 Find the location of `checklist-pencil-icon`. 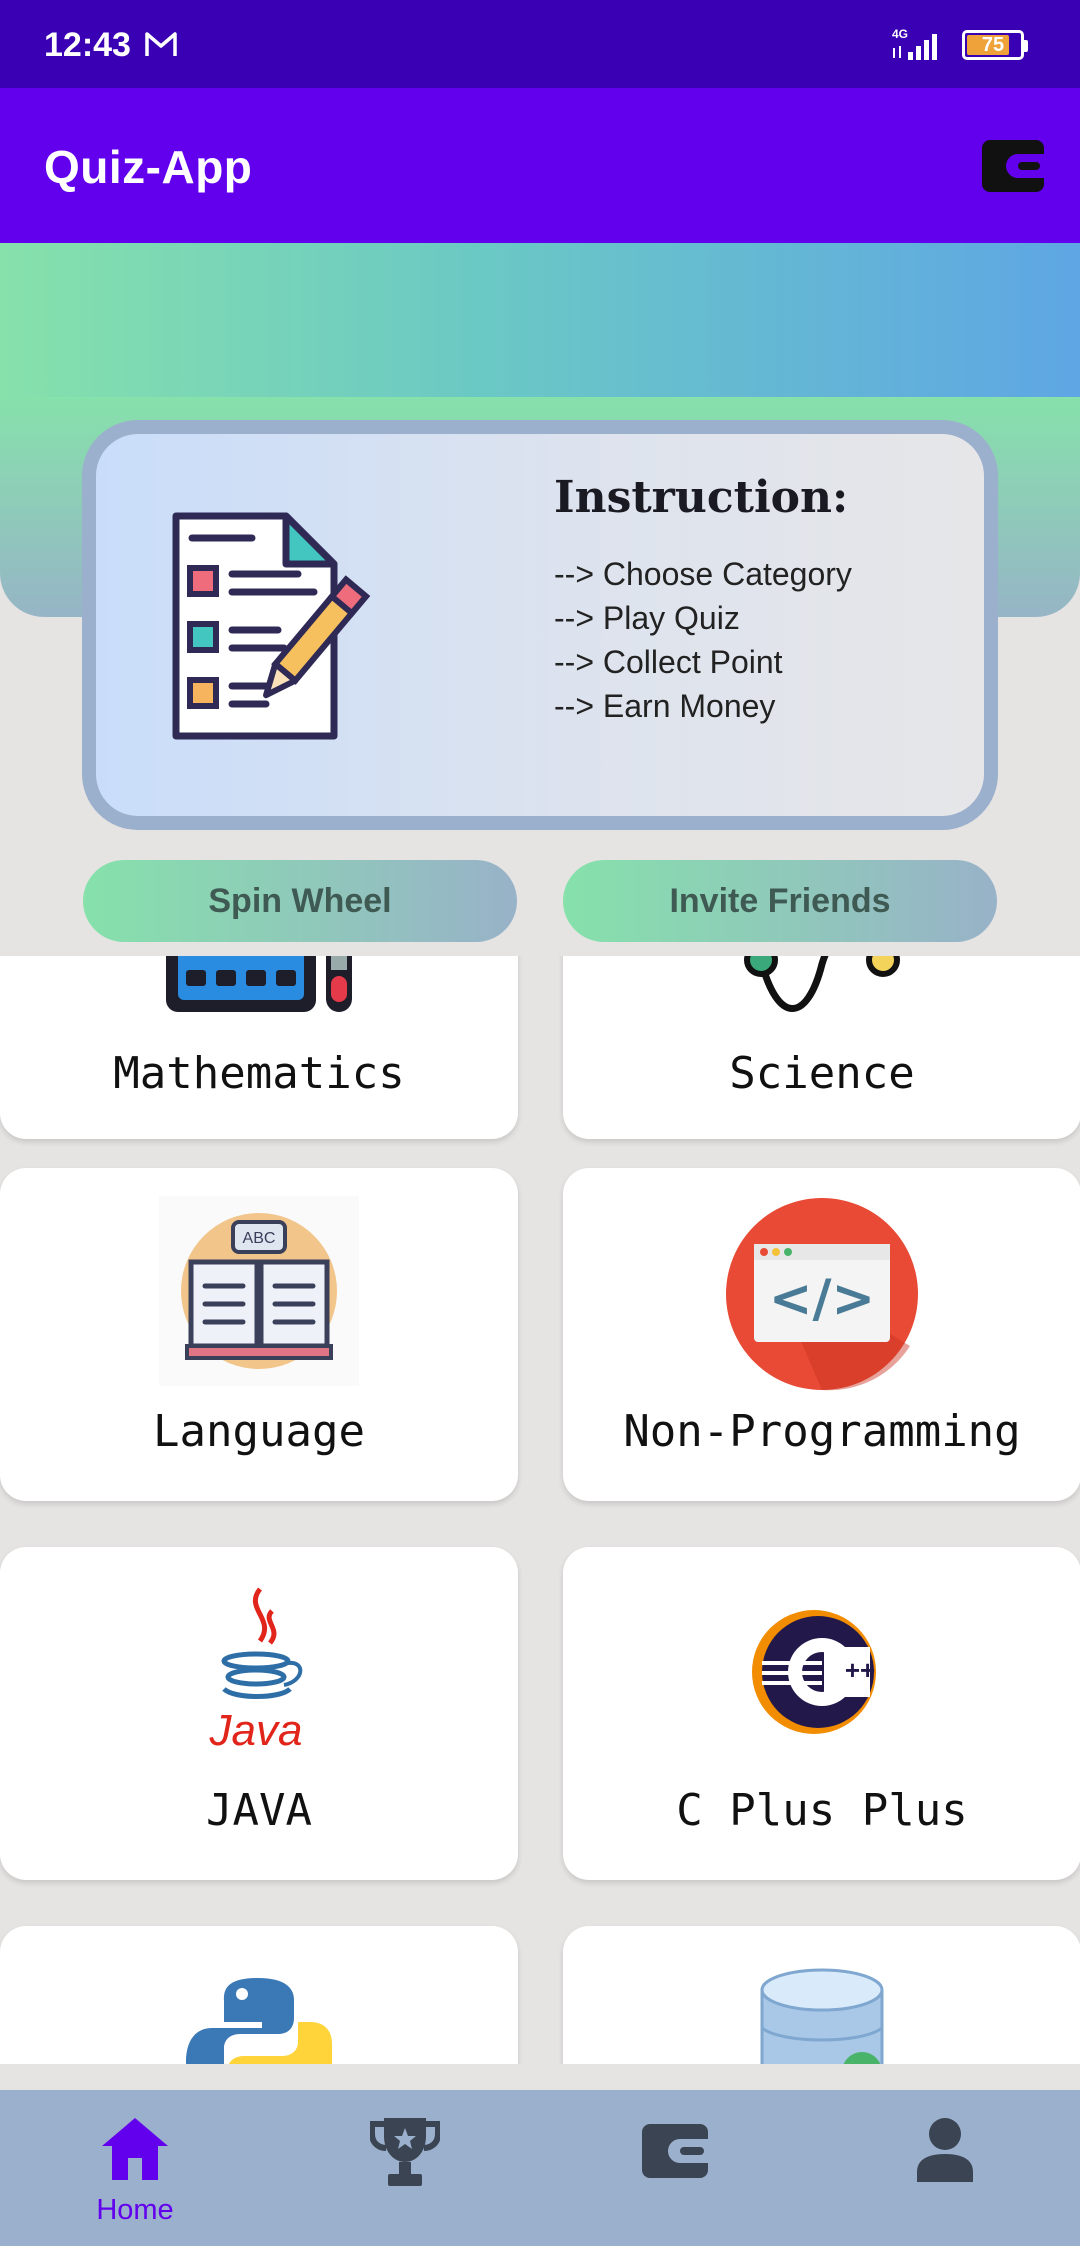

checklist-pencil-icon is located at coordinates (281, 628).